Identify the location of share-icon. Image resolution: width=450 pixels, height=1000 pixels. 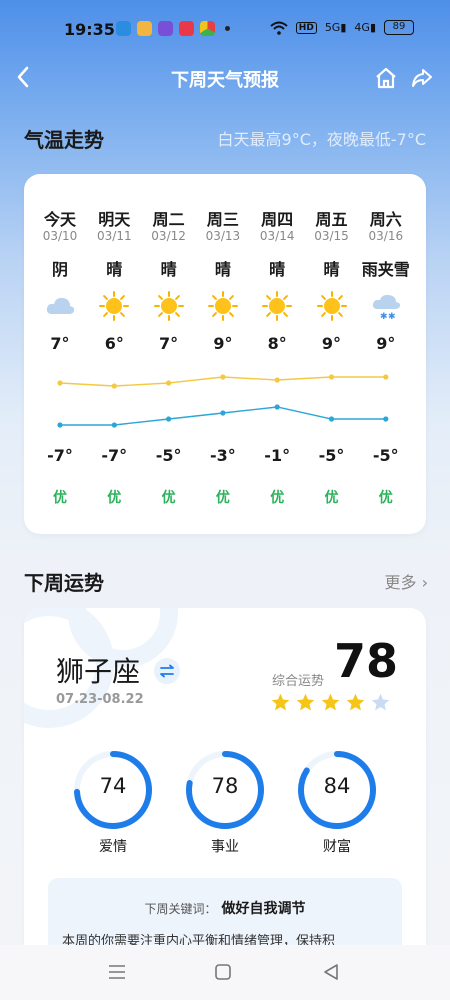
(422, 78).